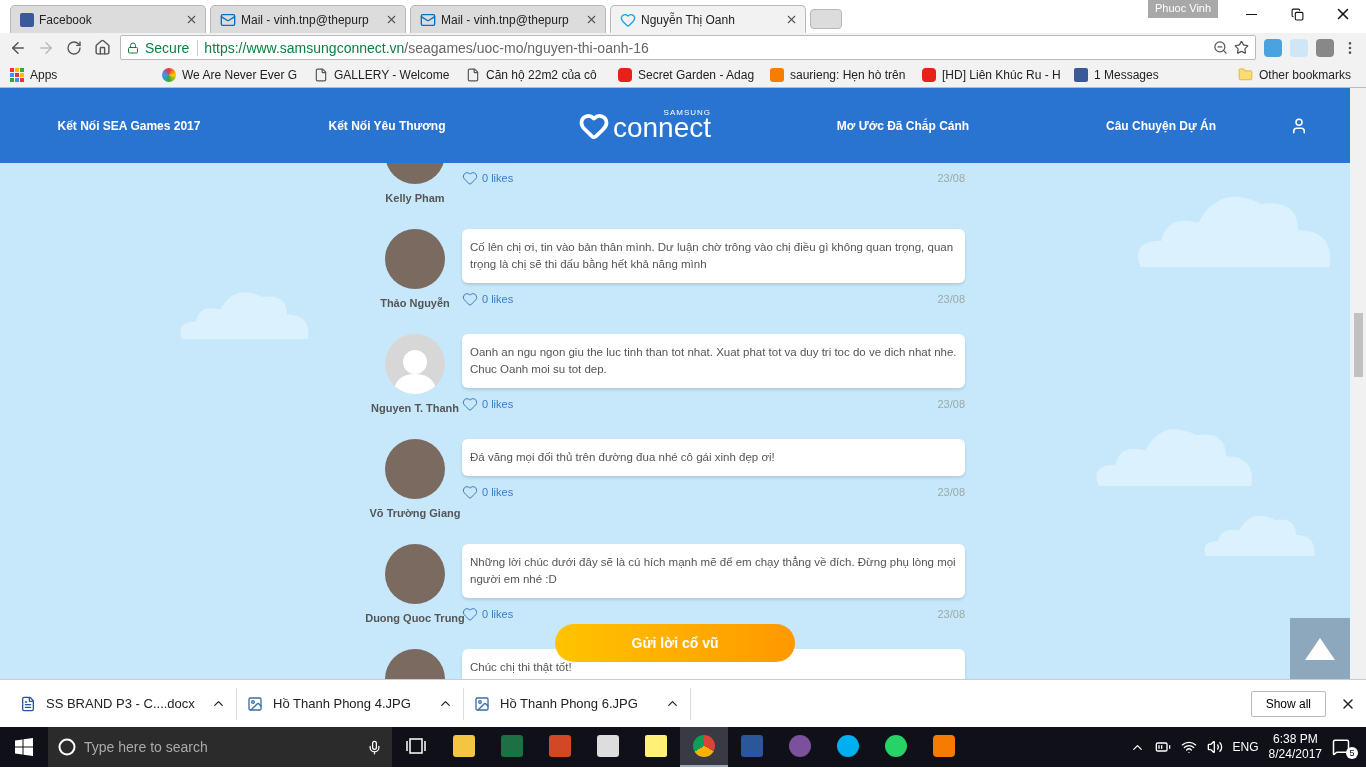 This screenshot has height=768, width=1366. Describe the element at coordinates (1288, 703) in the screenshot. I see `show-all-button: Show all` at that location.